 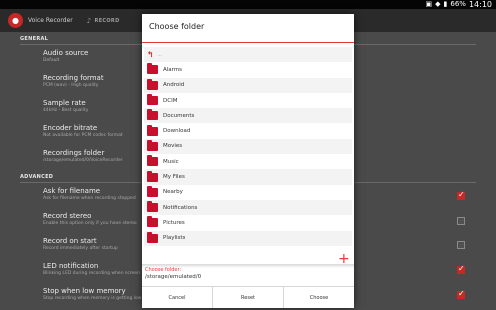 I want to click on new-folder-plus-icon: +, so click(x=344, y=259).